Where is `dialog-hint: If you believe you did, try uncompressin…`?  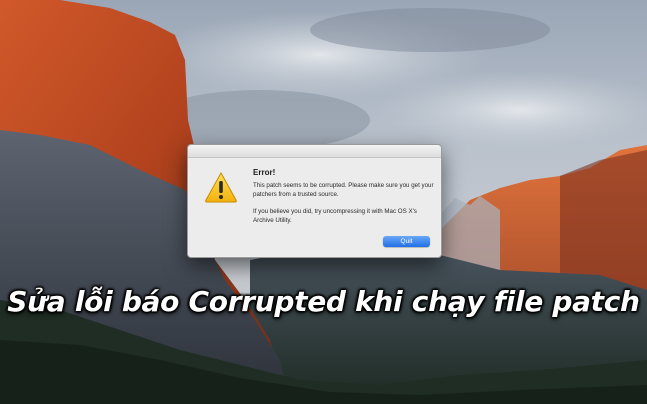 dialog-hint: If you believe you did, try uncompressin… is located at coordinates (335, 216).